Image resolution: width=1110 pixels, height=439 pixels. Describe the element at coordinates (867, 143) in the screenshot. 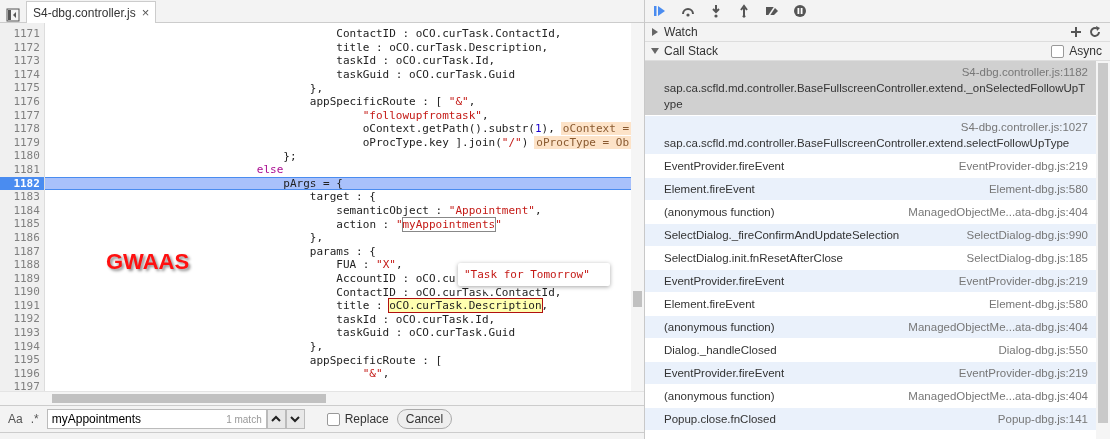

I see `function-name: sap.ca.scfld.md.controller.BaseFullscreenController.extend.selectFollowUpType` at that location.